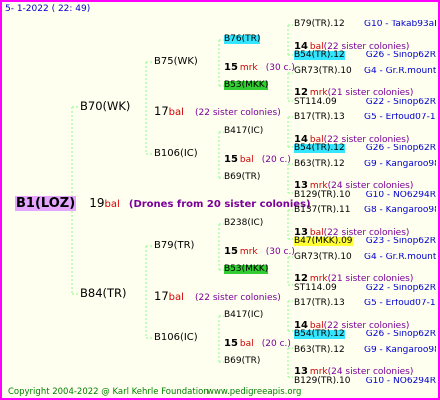 The height and width of the screenshot is (400, 440). I want to click on ancestor-name: B238(IC), so click(243, 223).